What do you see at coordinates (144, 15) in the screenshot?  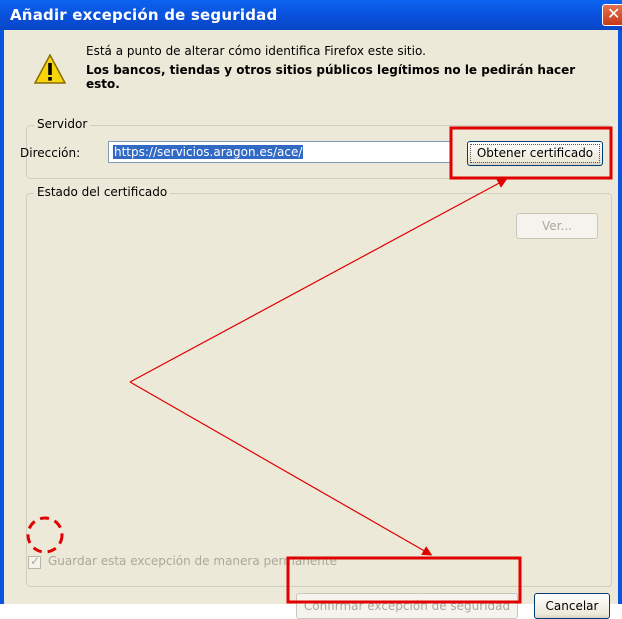 I see `dialog-title: Añadir excepción de seguridad` at bounding box center [144, 15].